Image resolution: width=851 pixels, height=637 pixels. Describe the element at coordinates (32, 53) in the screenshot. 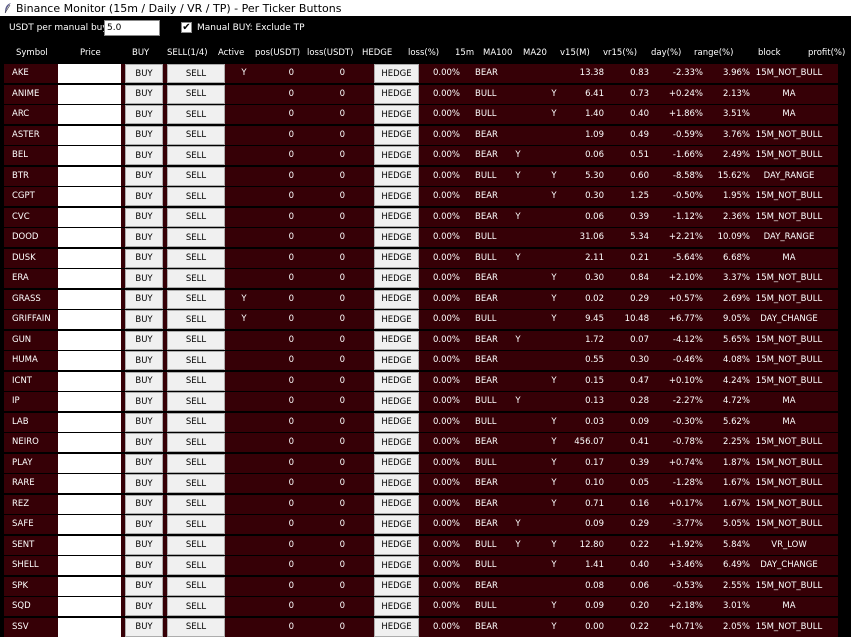

I see `col-symbol: Symbol` at that location.